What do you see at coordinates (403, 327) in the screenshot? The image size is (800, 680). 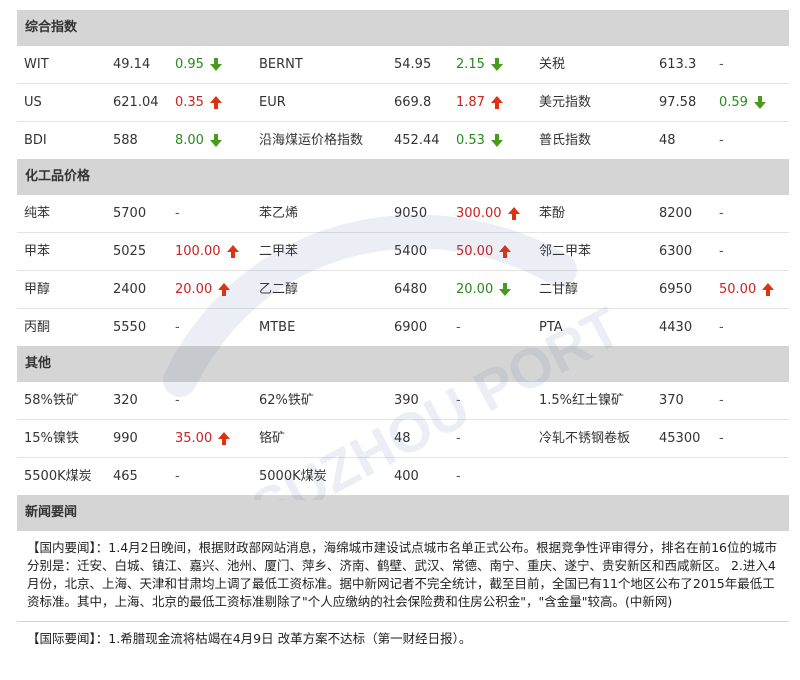 I see `table-row: 丙酮 5550 - MTBE 6900 - PTA 4430 -` at bounding box center [403, 327].